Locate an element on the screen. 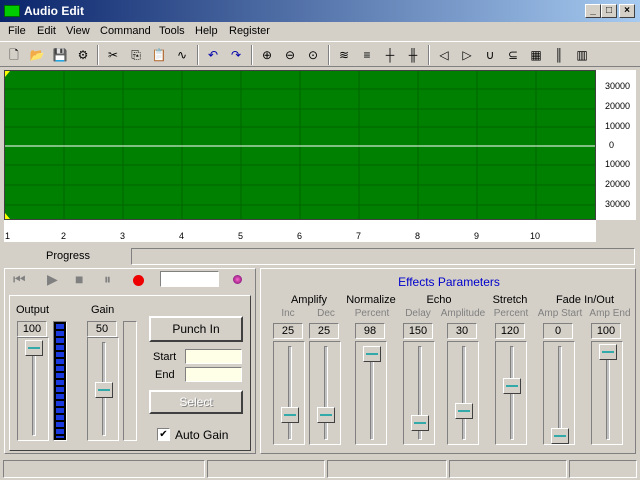  zoom-in-icon: ⊕ is located at coordinates (267, 55).